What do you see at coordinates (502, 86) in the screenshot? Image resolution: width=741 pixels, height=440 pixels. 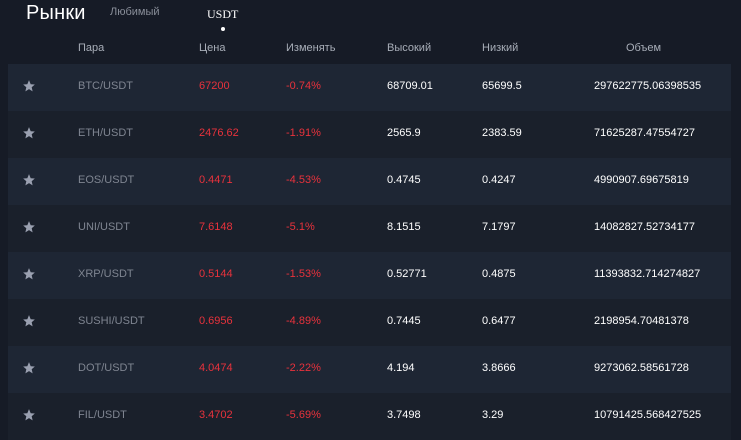 I see `low-cell: 65699.5` at bounding box center [502, 86].